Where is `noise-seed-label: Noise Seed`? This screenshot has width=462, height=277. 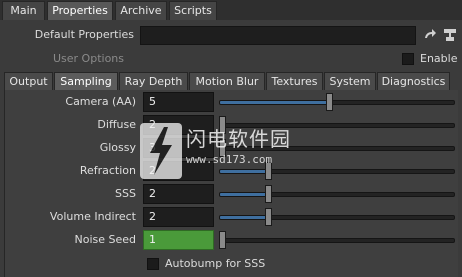 noise-seed-label: Noise Seed is located at coordinates (105, 239).